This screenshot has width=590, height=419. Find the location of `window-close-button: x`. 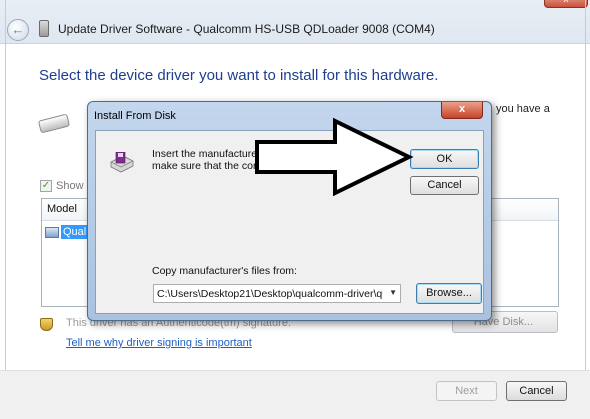

window-close-button: x is located at coordinates (566, 4).